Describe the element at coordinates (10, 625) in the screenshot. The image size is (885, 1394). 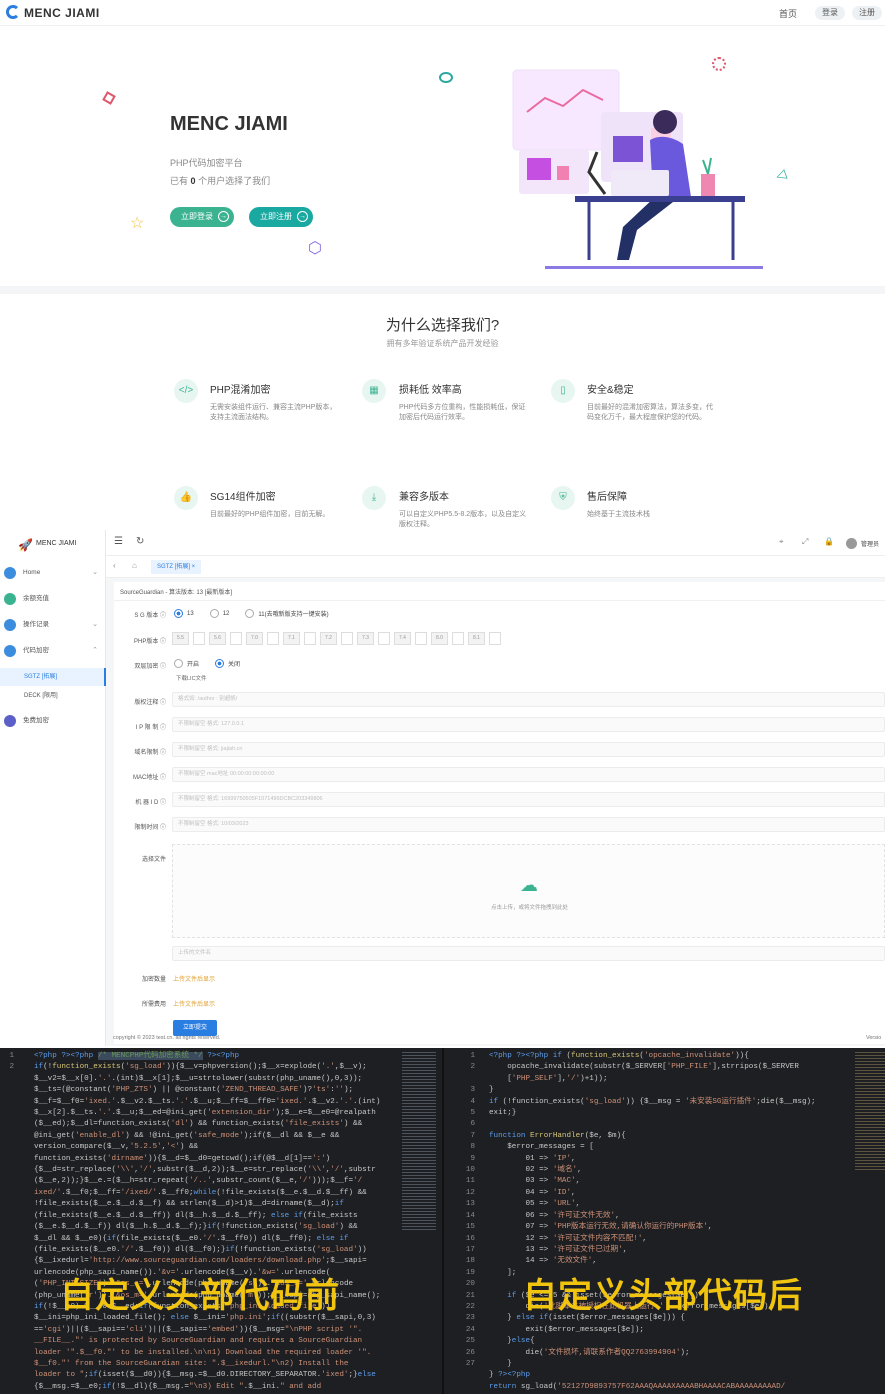
I see `list-icon` at that location.